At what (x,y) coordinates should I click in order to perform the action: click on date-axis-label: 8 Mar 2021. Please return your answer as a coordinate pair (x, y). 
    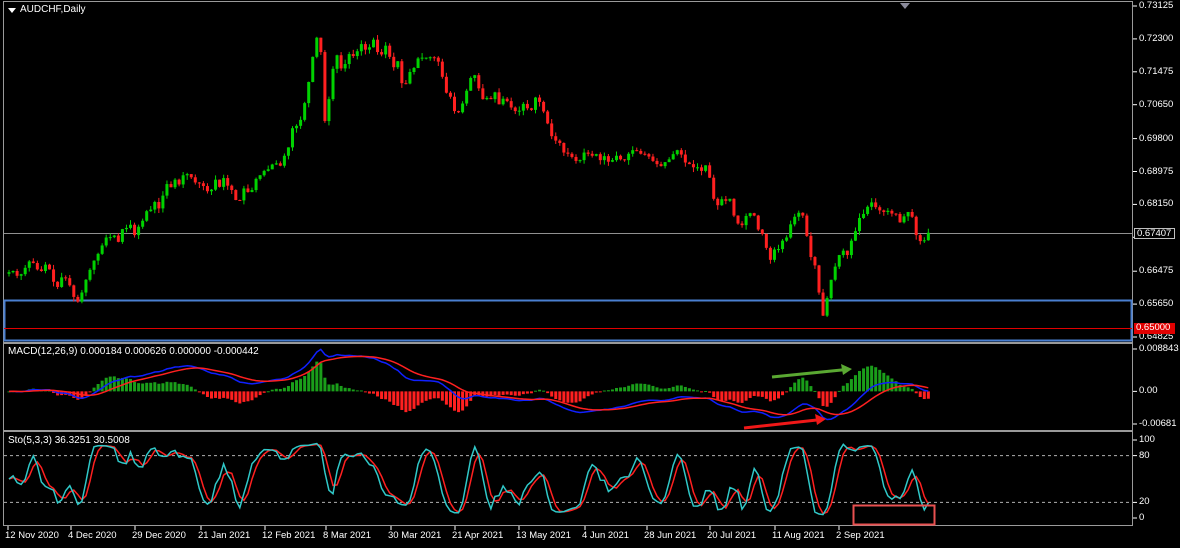
    Looking at the image, I should click on (347, 535).